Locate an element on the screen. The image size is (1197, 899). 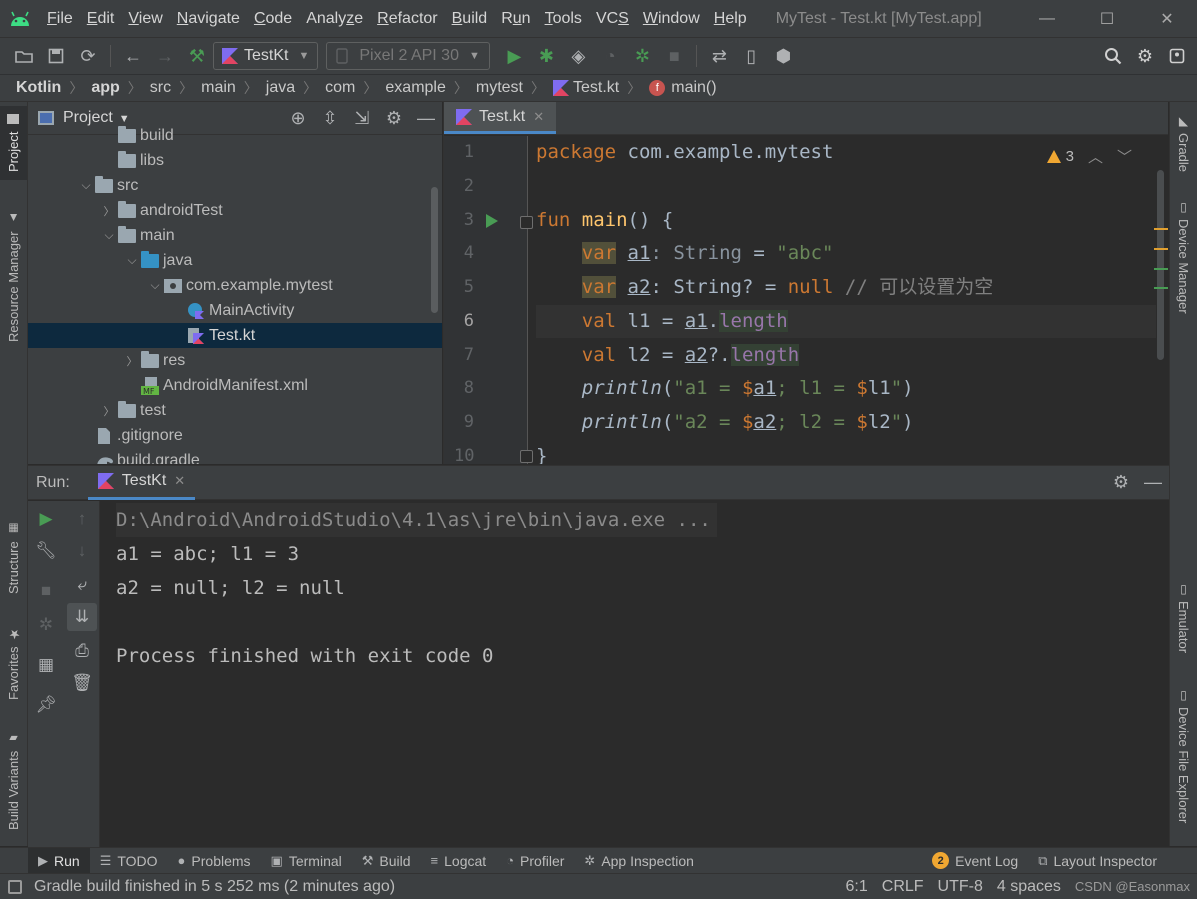
tree-item: 〉 androidTest is located at coordinates (235, 210).